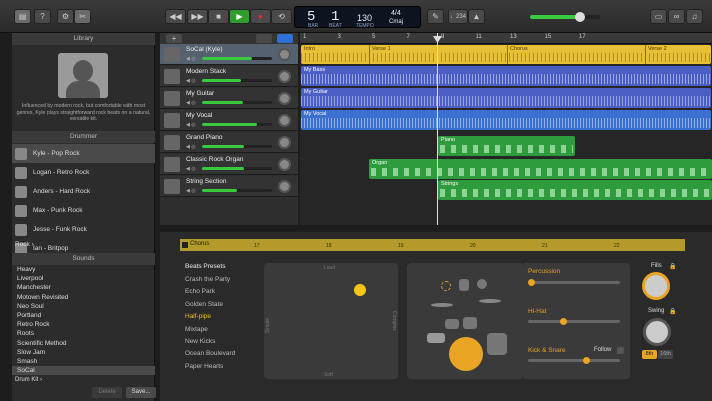 This screenshot has height=401, width=712. What do you see at coordinates (446, 286) in the screenshot?
I see `shaker-icon` at bounding box center [446, 286].